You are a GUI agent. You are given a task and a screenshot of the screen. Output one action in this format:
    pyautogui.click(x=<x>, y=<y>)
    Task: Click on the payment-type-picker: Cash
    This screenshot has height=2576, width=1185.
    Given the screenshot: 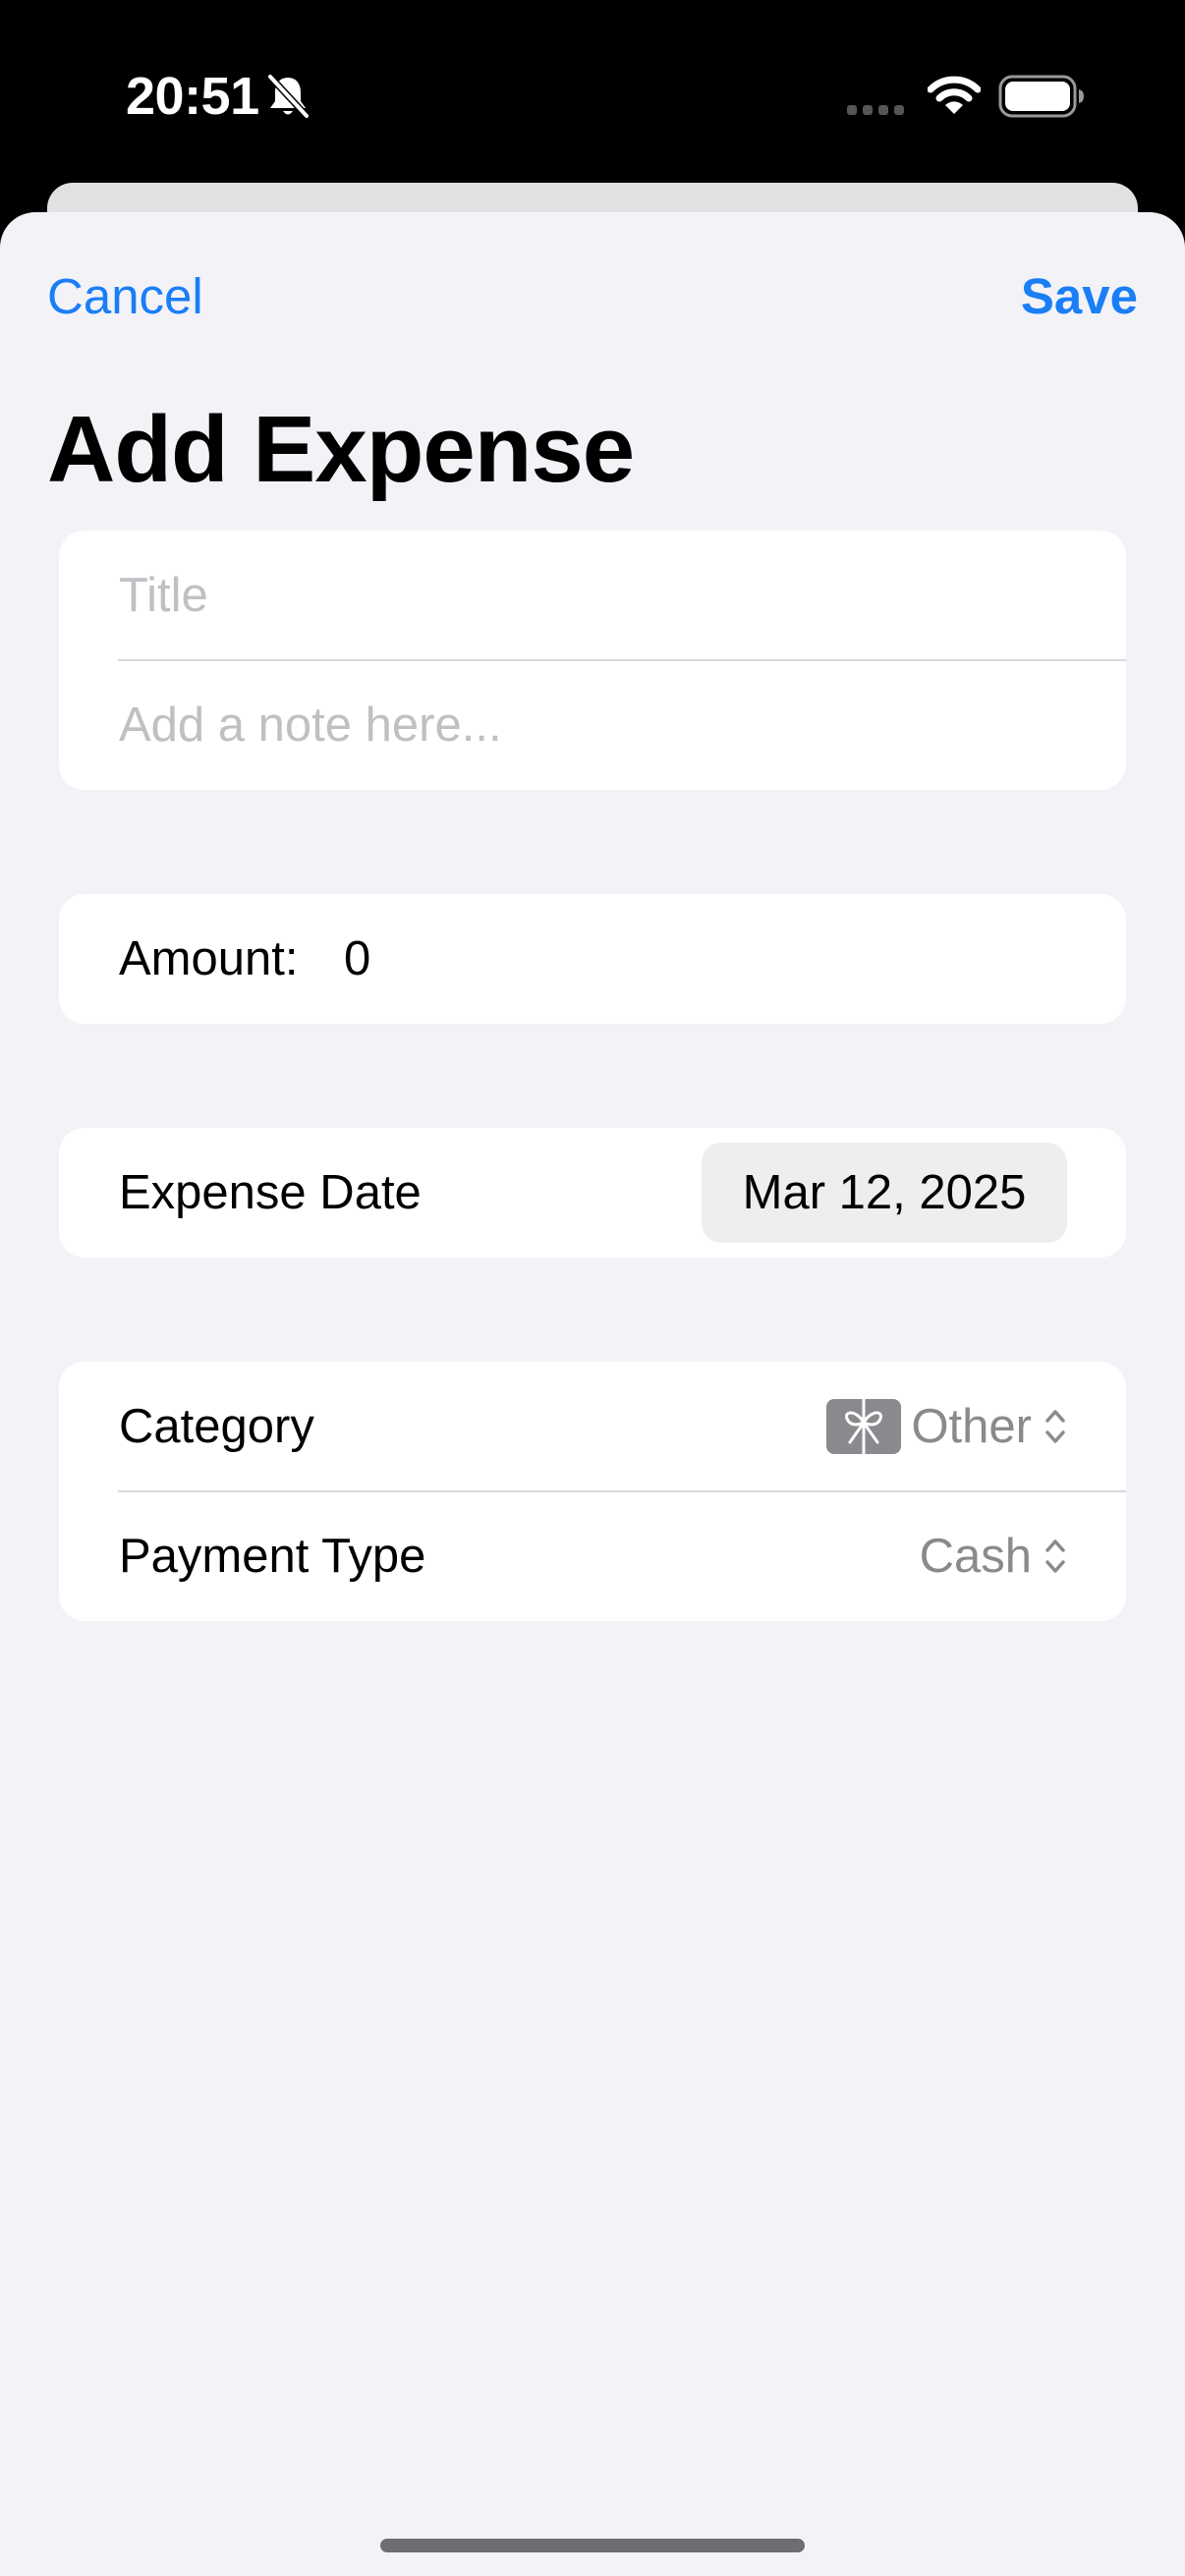 What is the action you would take?
    pyautogui.click(x=994, y=1556)
    